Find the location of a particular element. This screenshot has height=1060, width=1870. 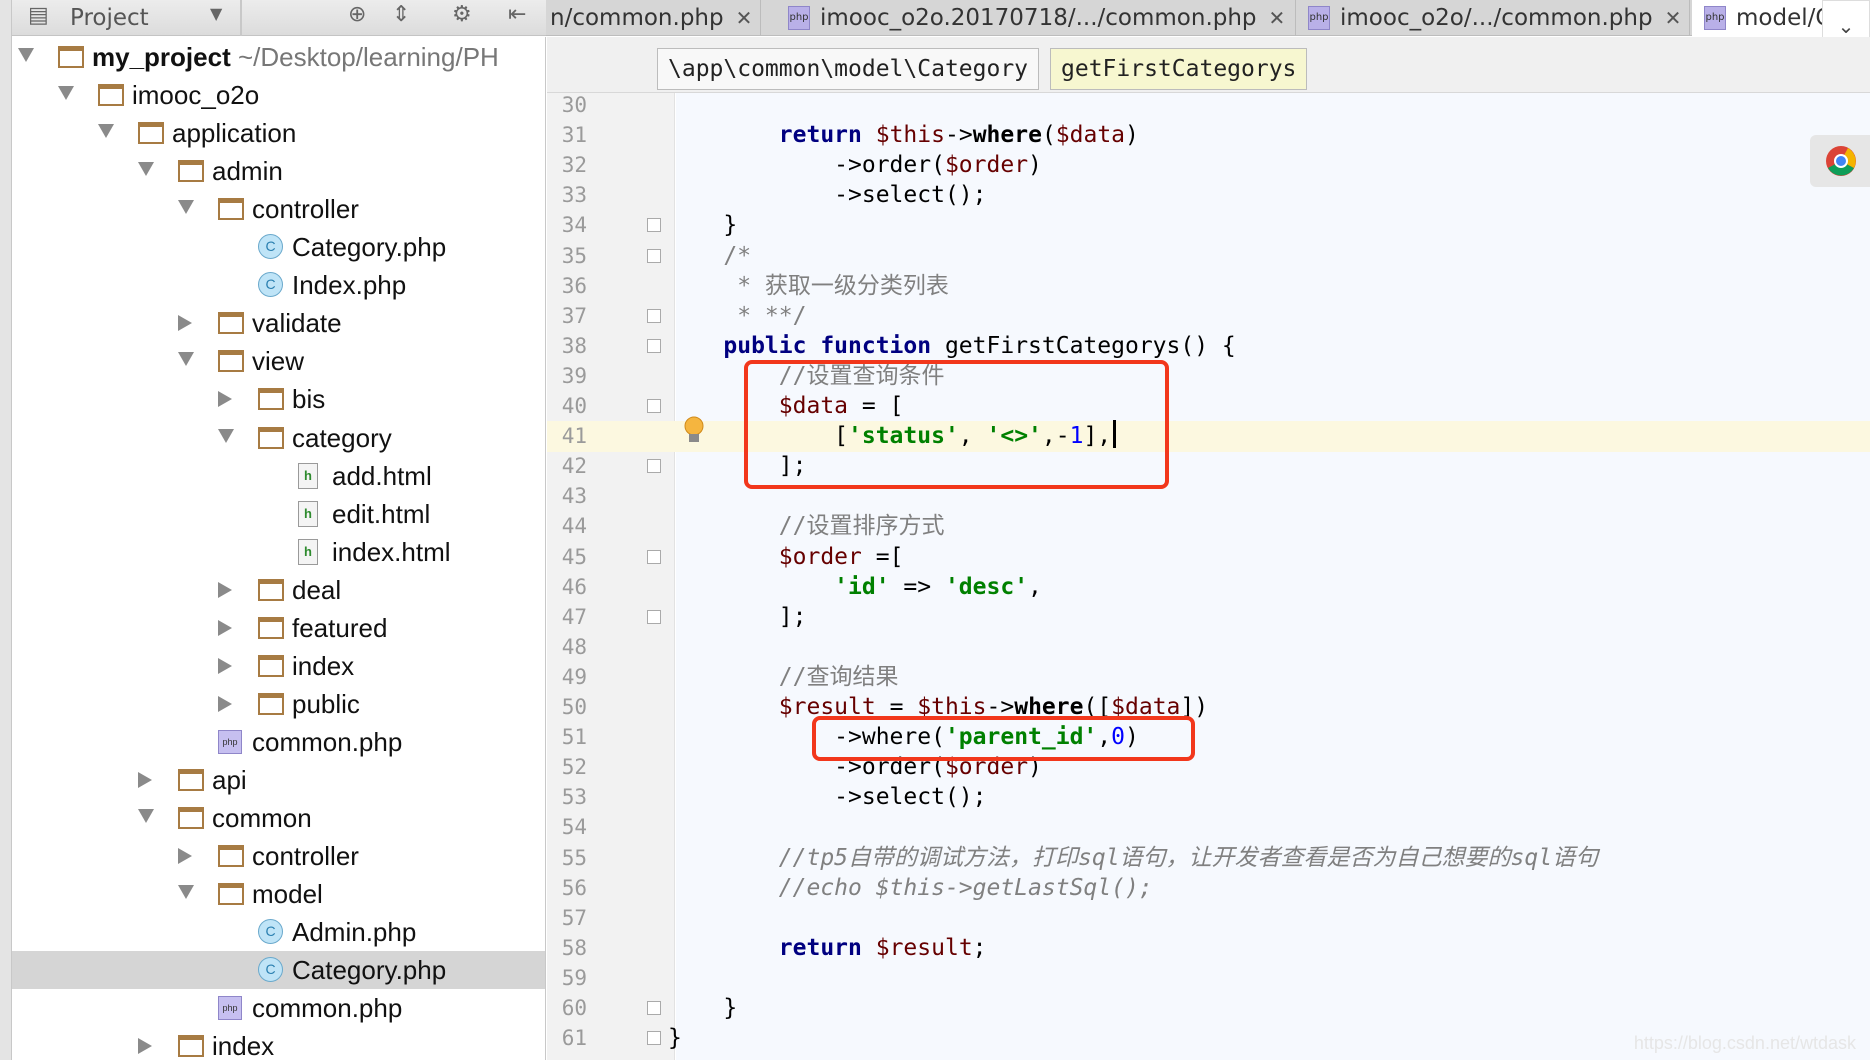

breadcrumb-namespace: \app\common\model\Category is located at coordinates (848, 69).